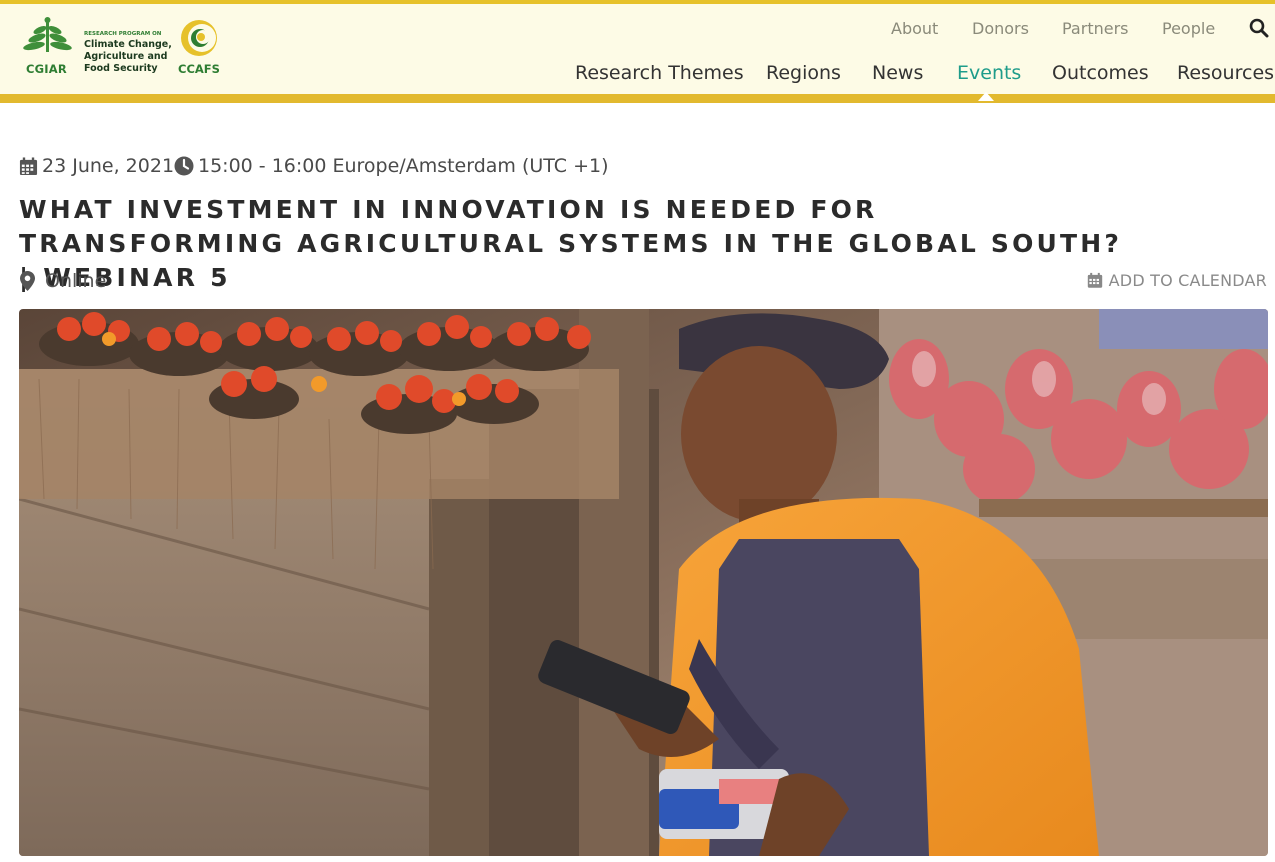 Image resolution: width=1275 pixels, height=862 pixels. Describe the element at coordinates (1100, 73) in the screenshot. I see `nav-link-outcomes: Outcomes` at that location.